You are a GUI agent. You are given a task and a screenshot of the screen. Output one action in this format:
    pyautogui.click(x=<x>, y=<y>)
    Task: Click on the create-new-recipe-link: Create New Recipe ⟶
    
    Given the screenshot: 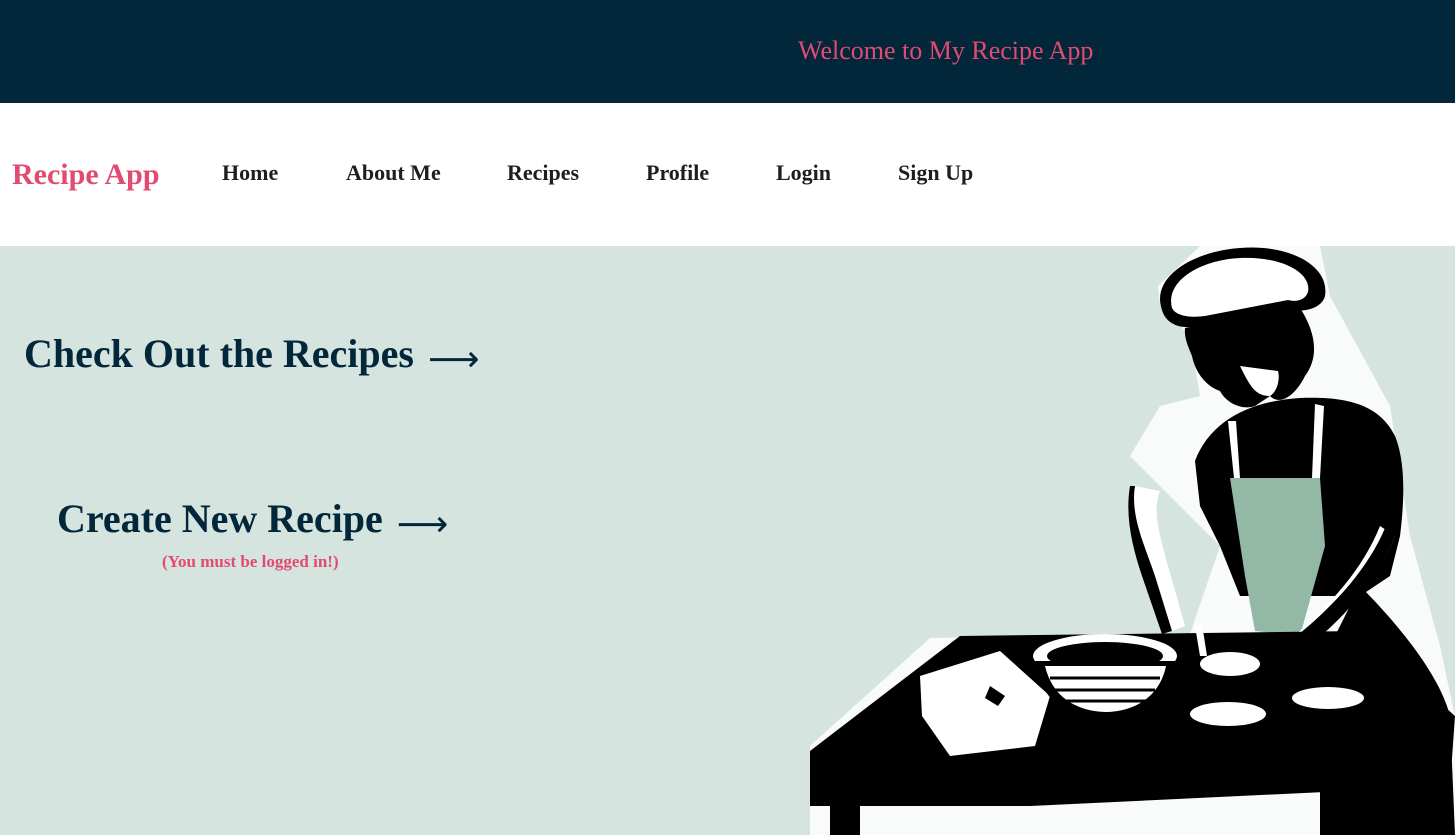 What is the action you would take?
    pyautogui.click(x=253, y=520)
    